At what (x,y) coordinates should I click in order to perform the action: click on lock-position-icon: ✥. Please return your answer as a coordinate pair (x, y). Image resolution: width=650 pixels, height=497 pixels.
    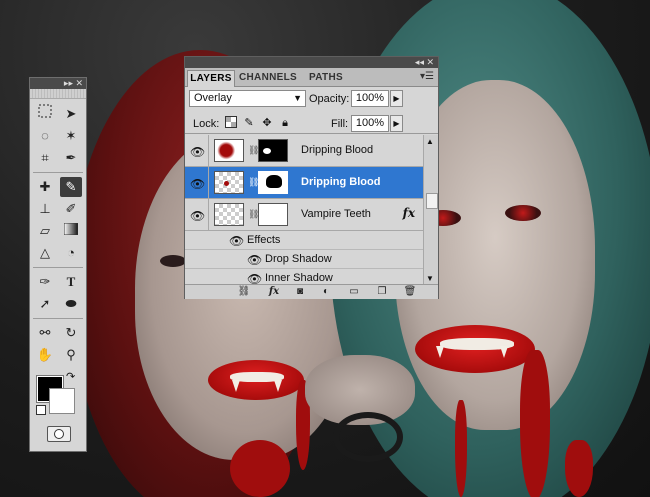
    Looking at the image, I should click on (267, 123).